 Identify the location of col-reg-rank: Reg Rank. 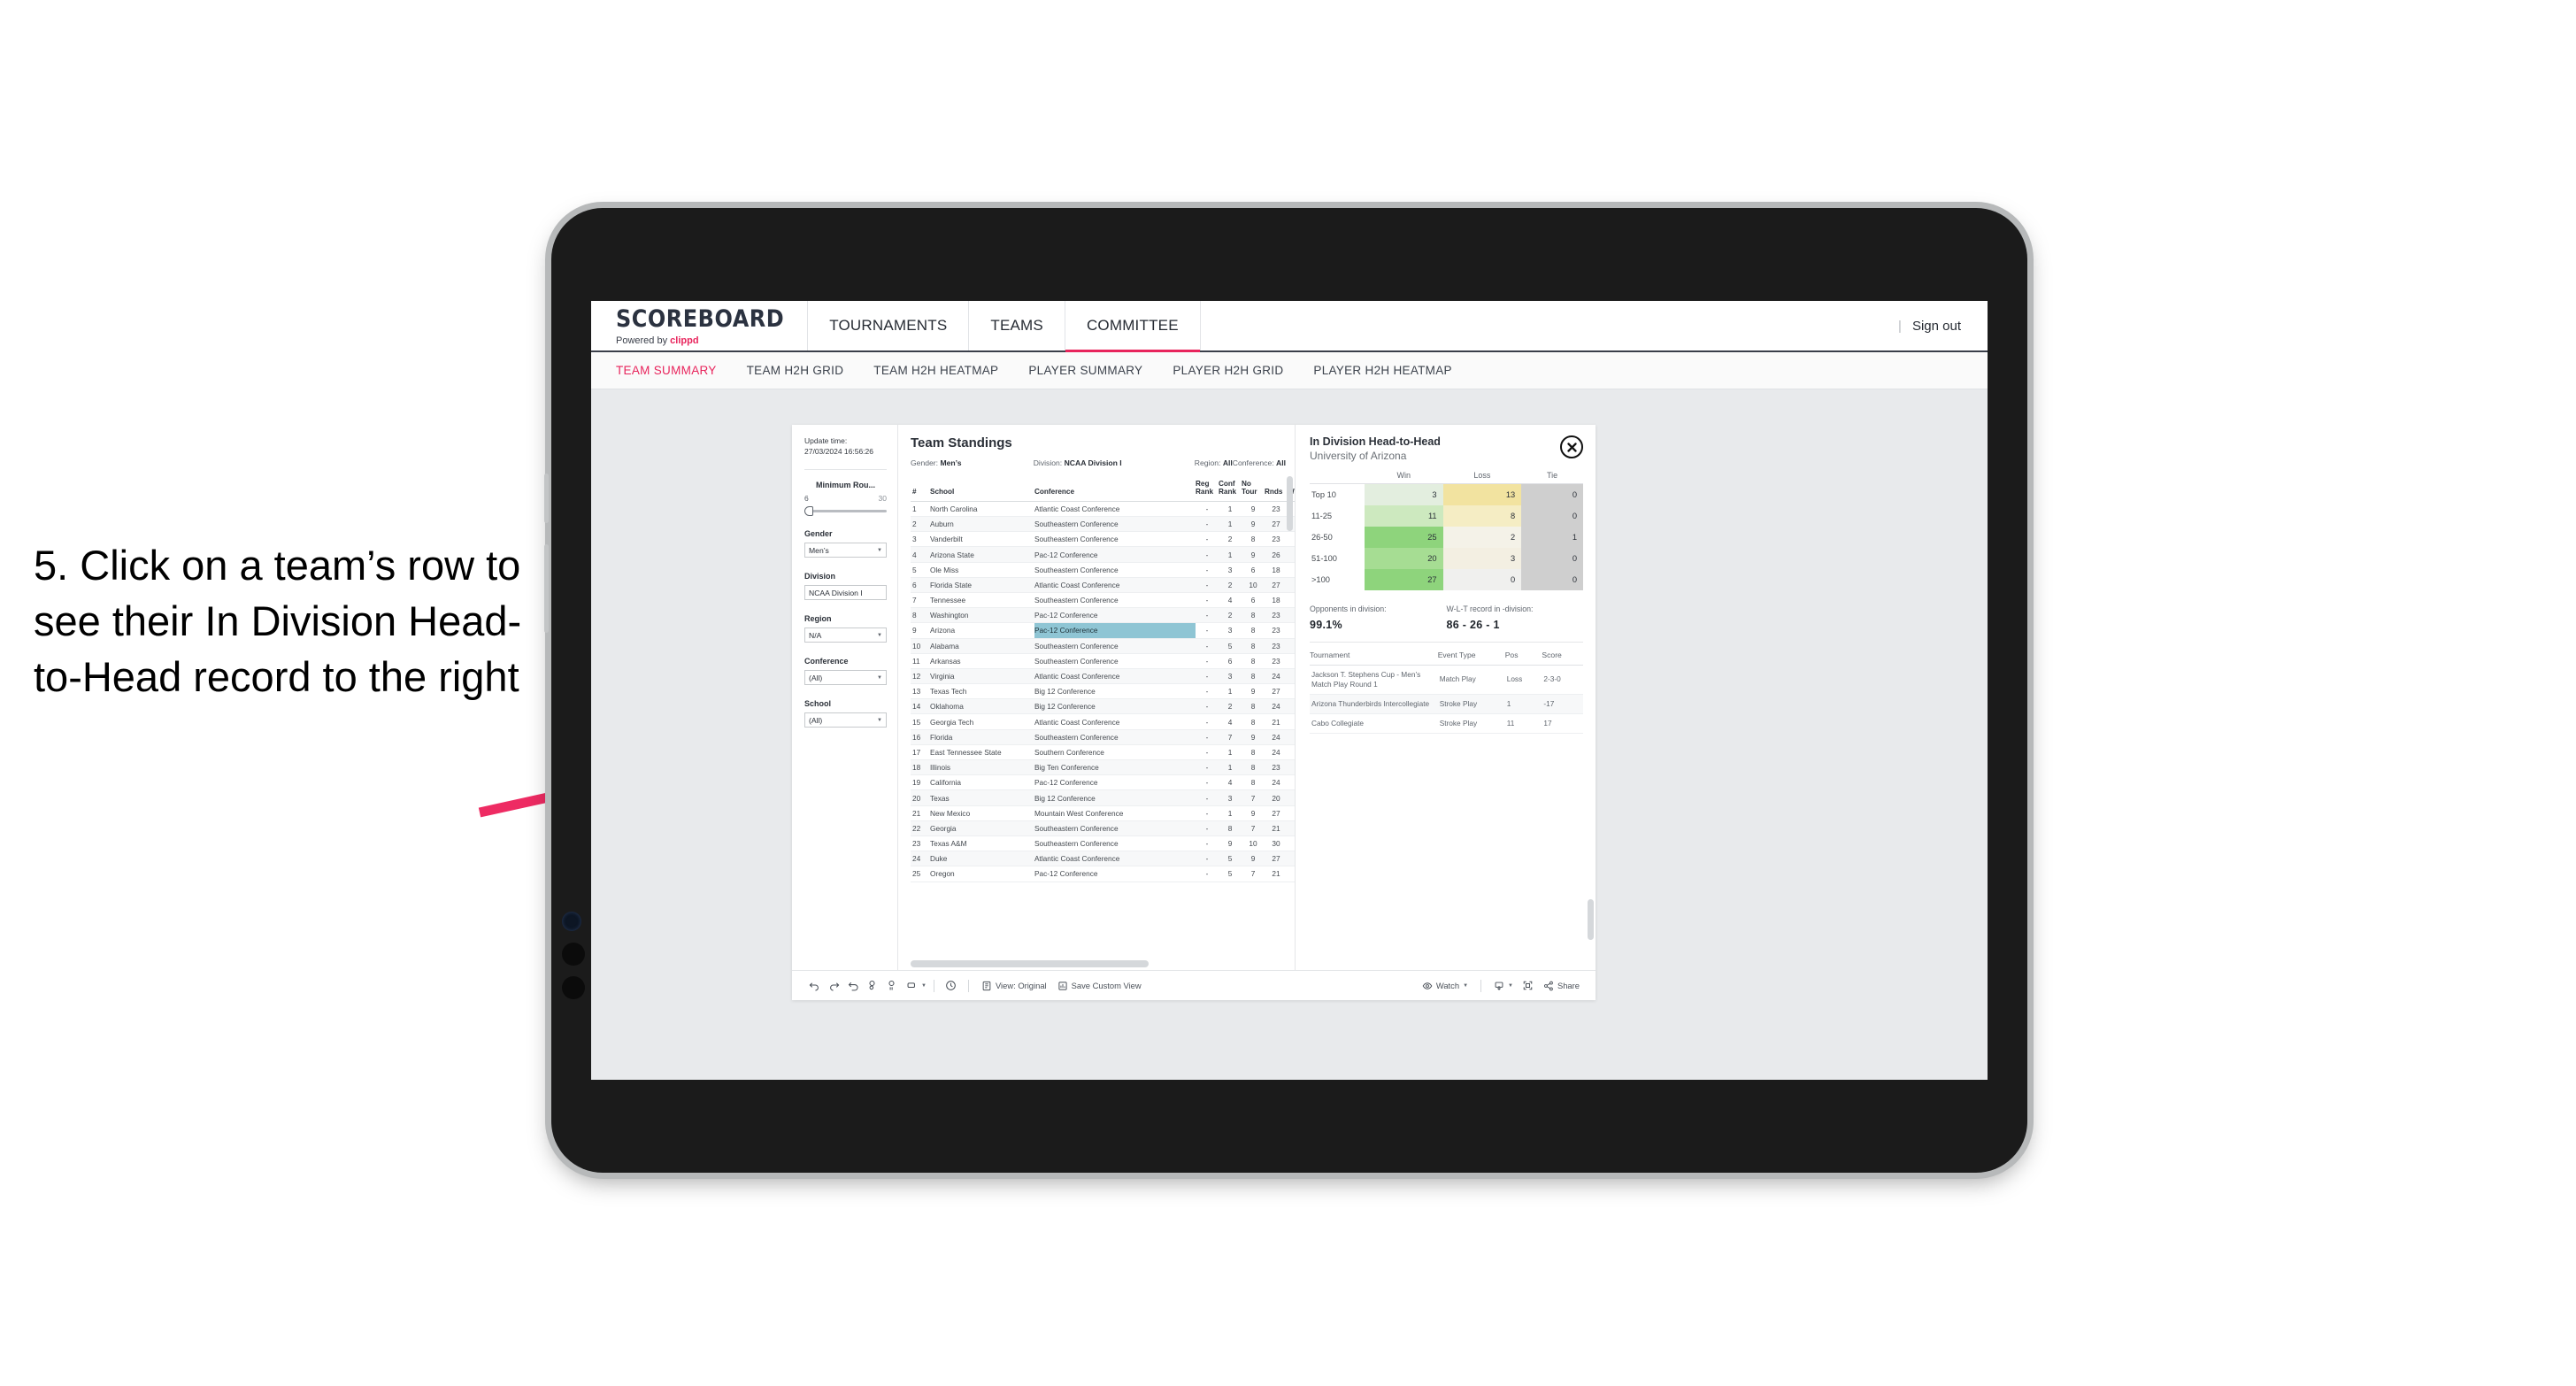
(1207, 489).